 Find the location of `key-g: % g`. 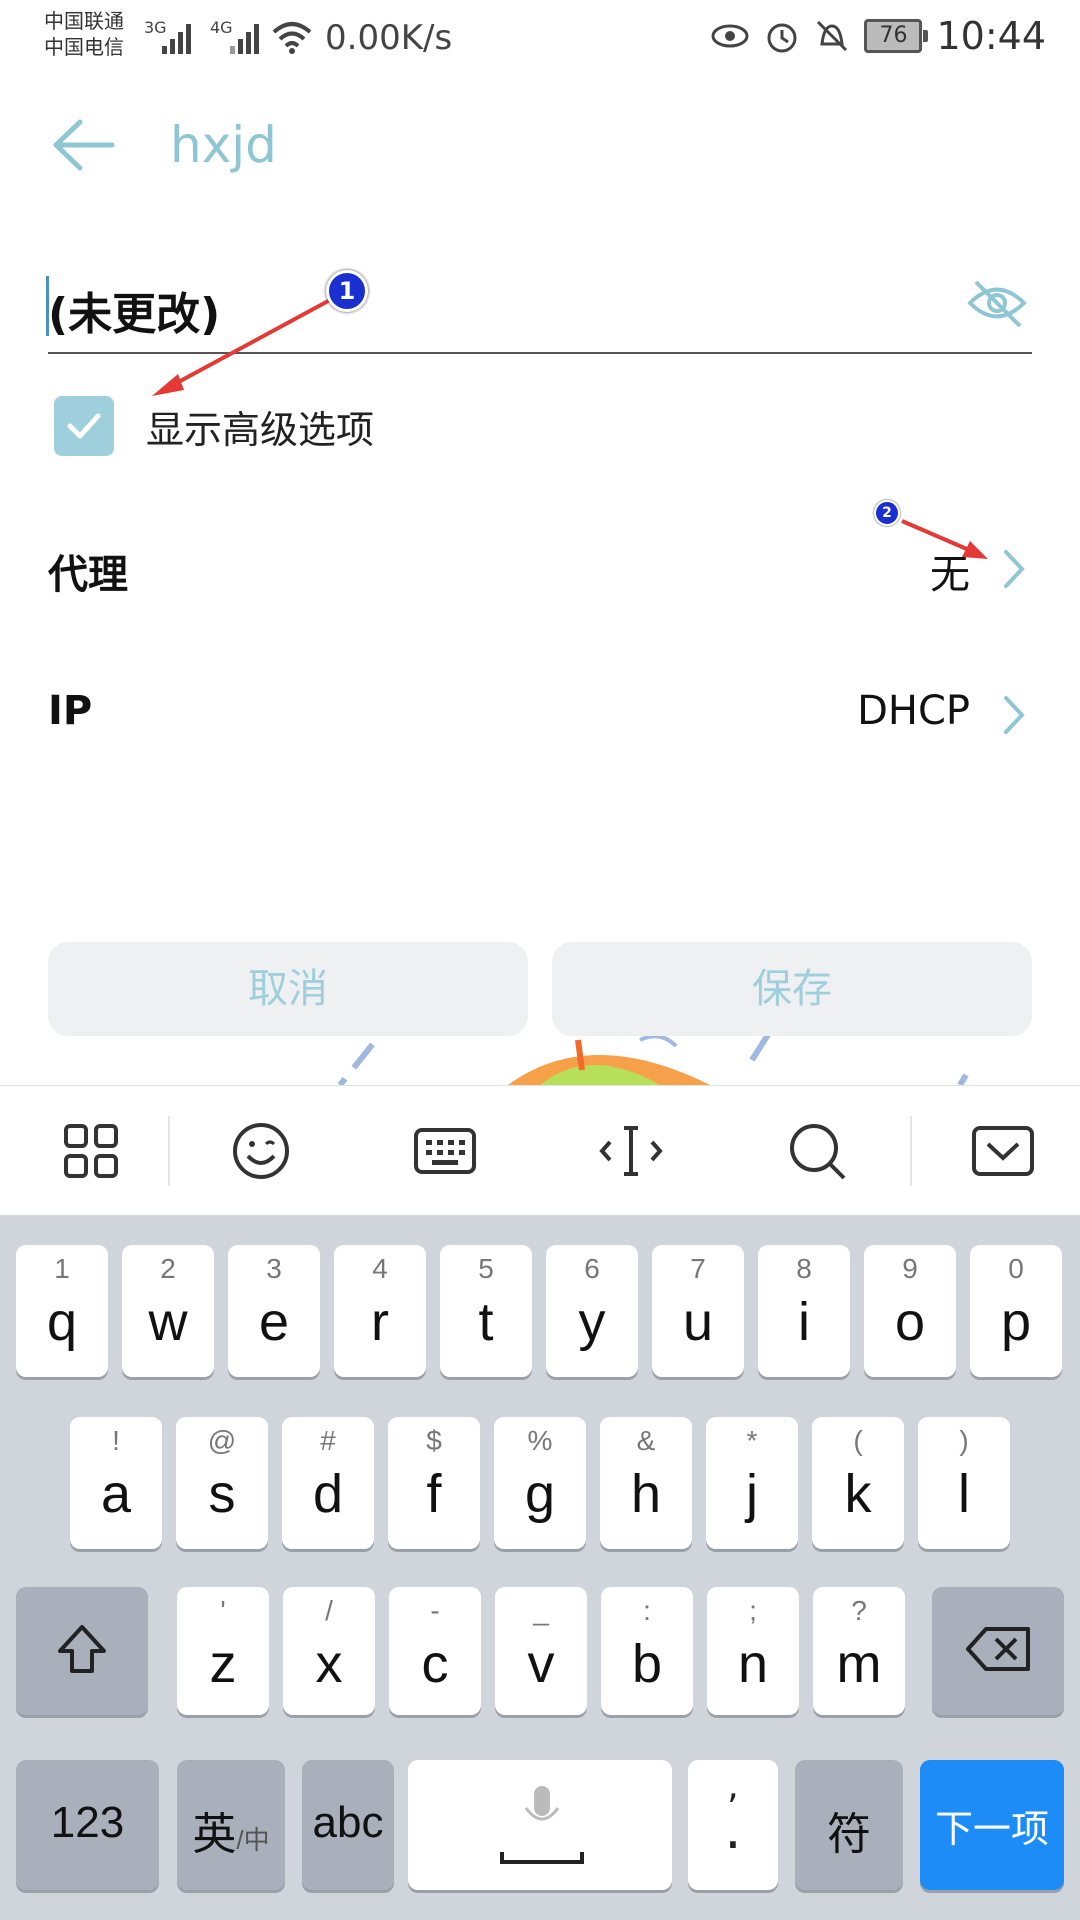

key-g: % g is located at coordinates (540, 1483).